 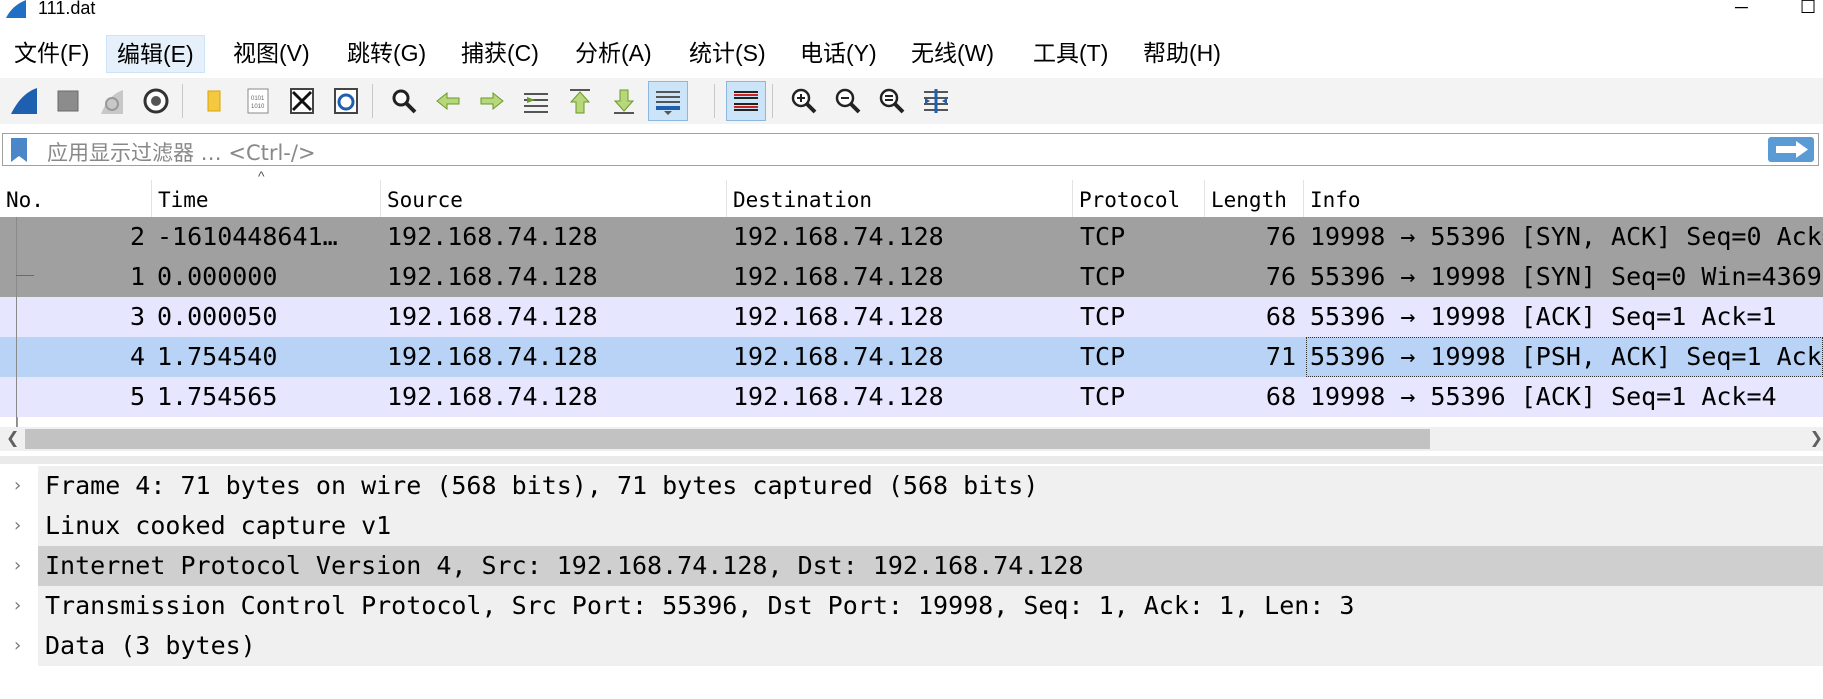 What do you see at coordinates (892, 101) in the screenshot?
I see `zoom-normal-icon` at bounding box center [892, 101].